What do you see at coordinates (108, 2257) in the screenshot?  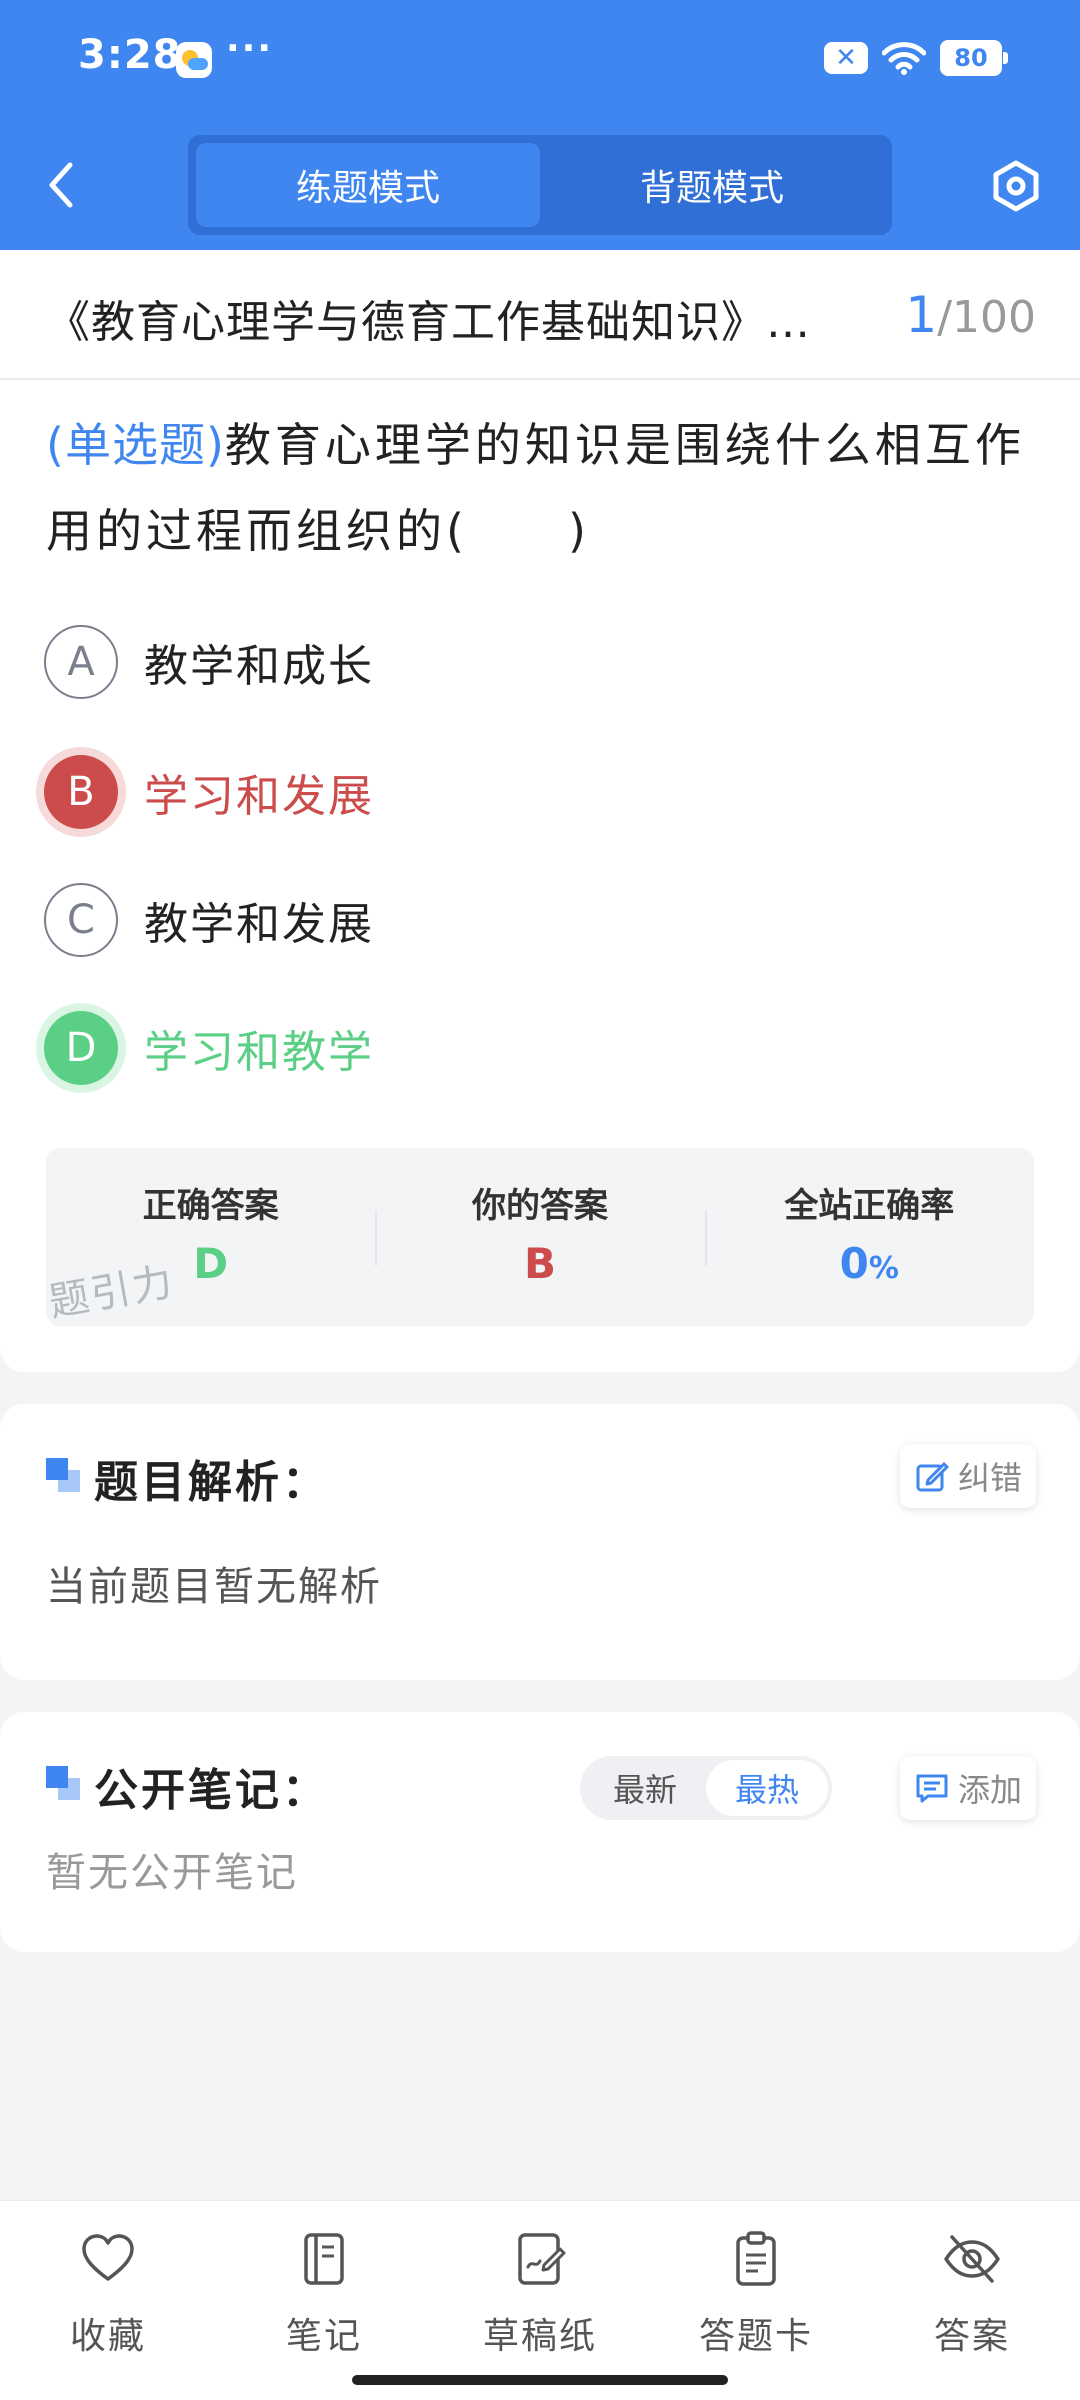 I see `heart-icon` at bounding box center [108, 2257].